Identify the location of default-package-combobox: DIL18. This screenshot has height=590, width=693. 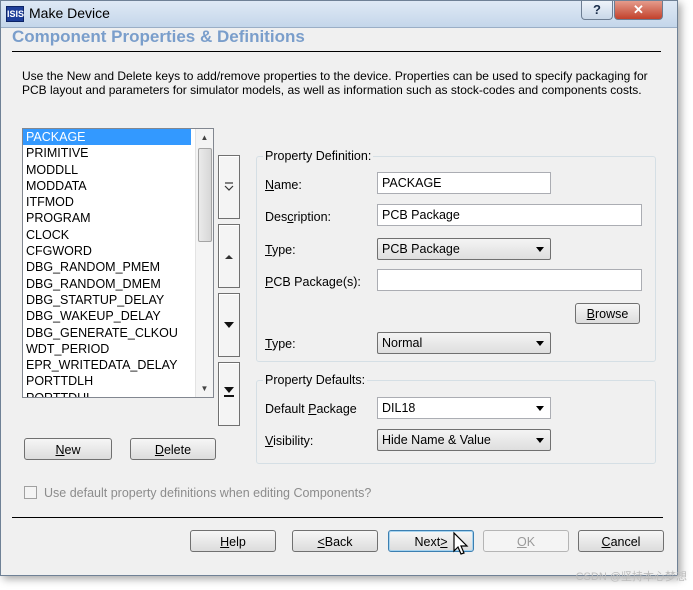
(464, 408).